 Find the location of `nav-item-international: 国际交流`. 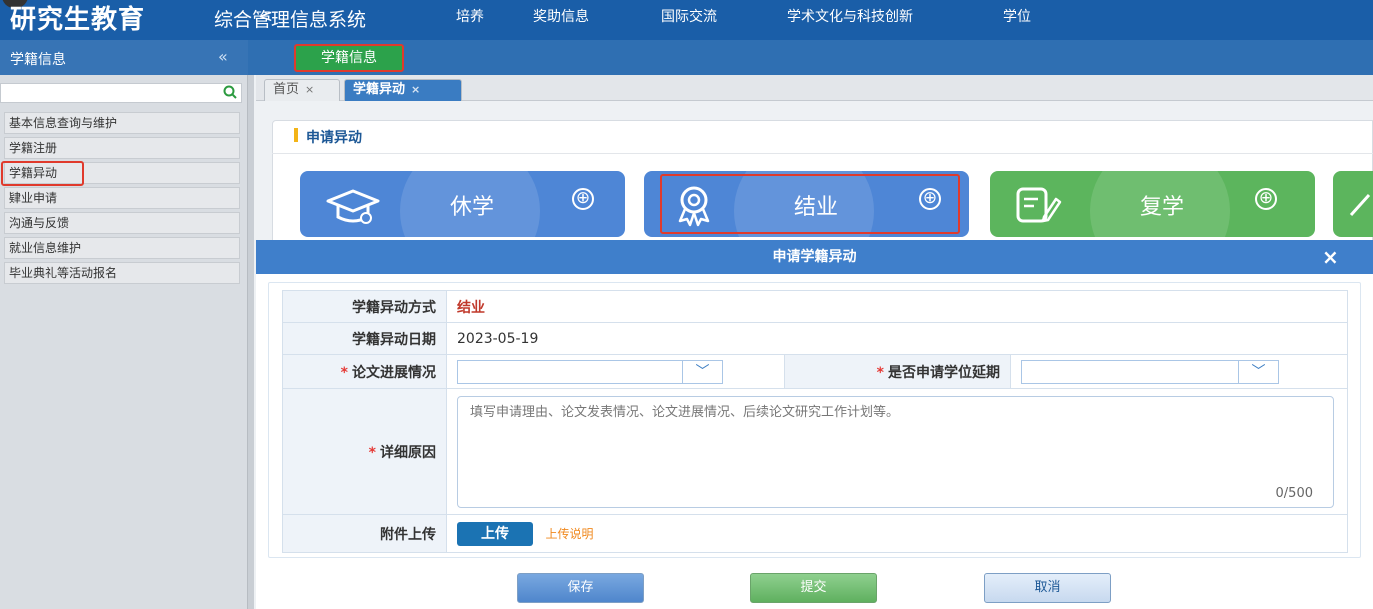

nav-item-international: 国际交流 is located at coordinates (689, 17).